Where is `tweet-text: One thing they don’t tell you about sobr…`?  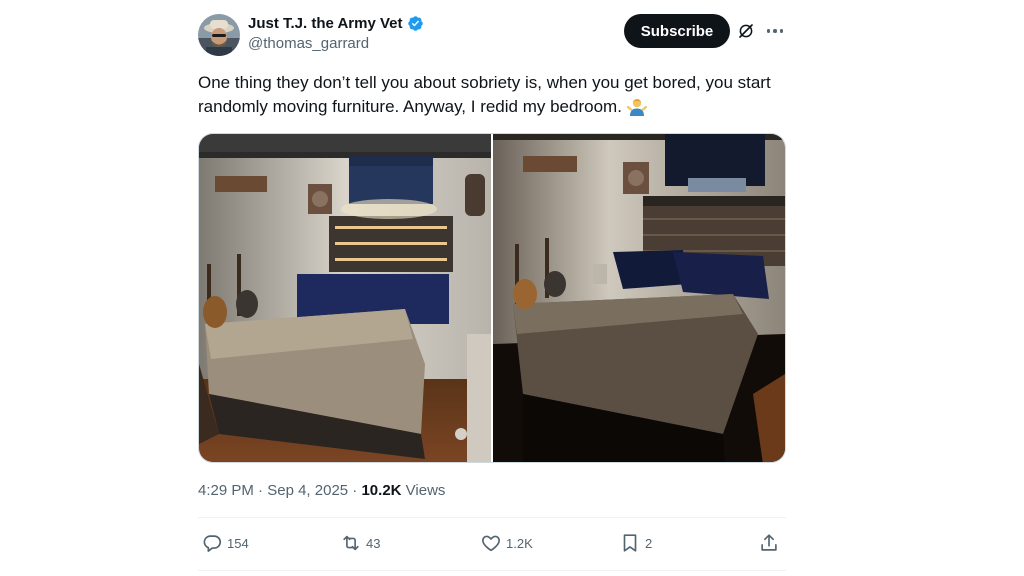 tweet-text: One thing they don’t tell you about sobr… is located at coordinates (492, 95).